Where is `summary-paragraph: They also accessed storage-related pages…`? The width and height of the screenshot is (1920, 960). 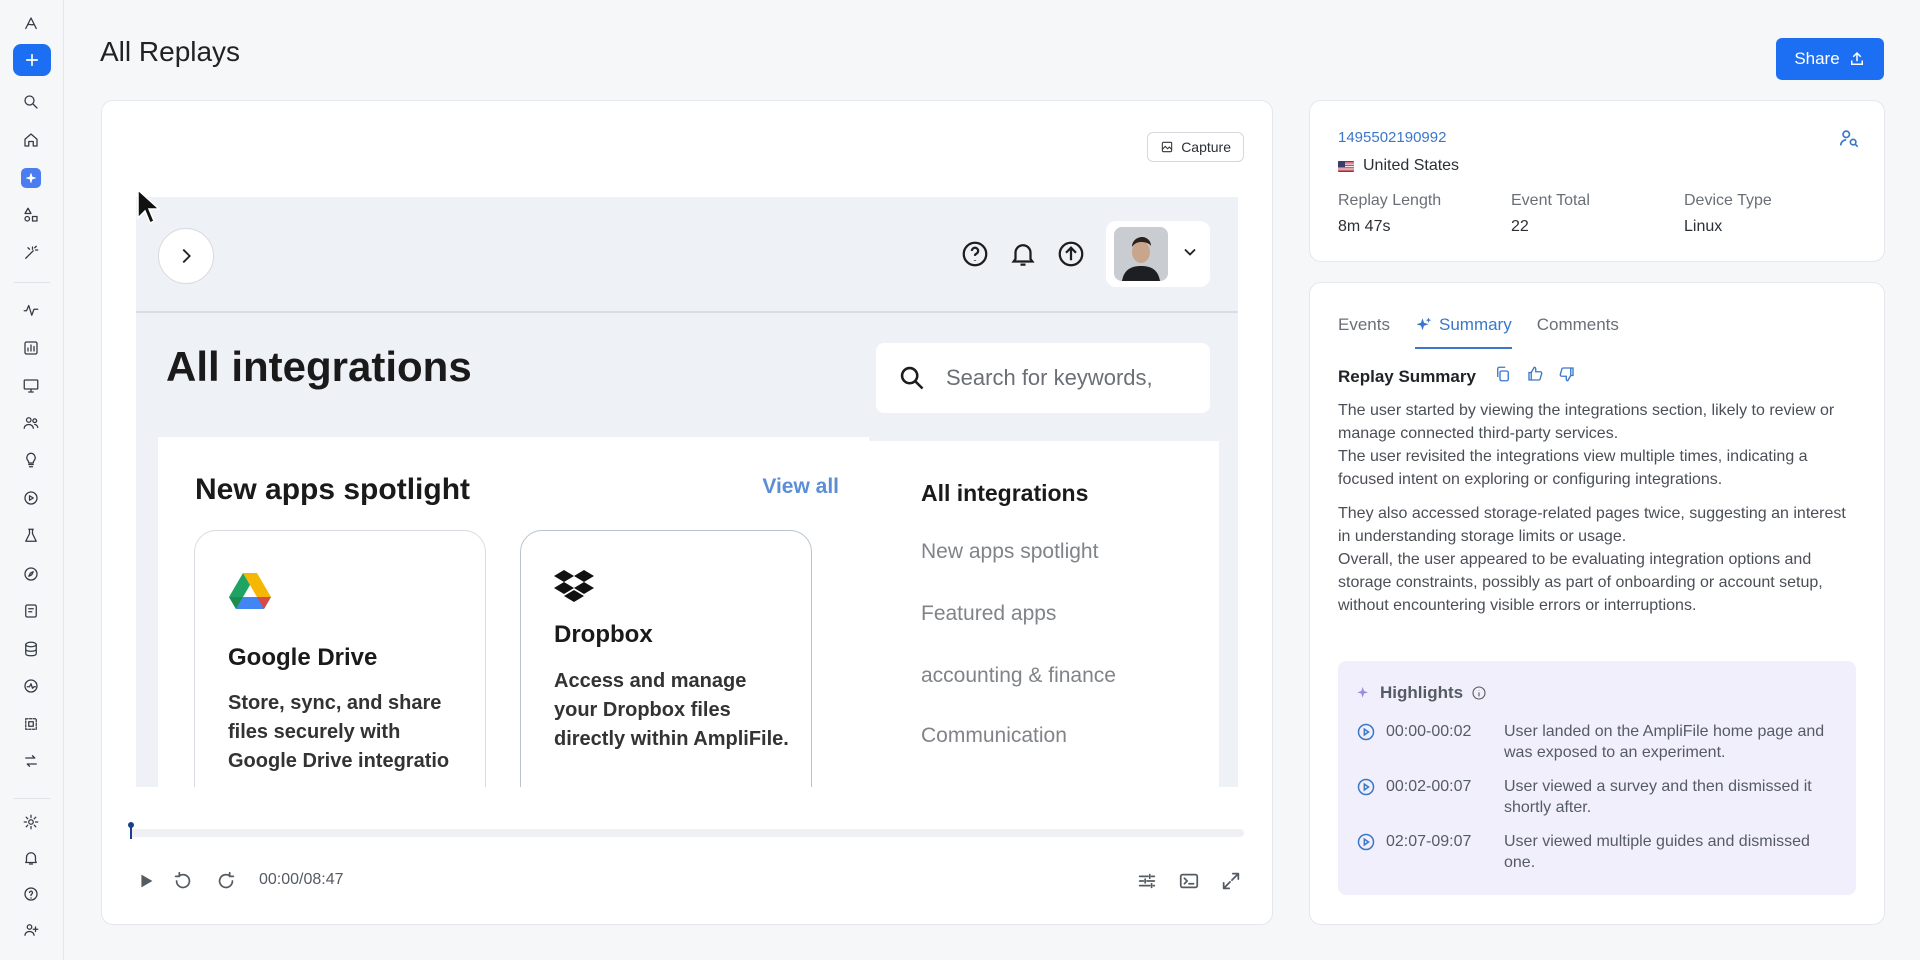
summary-paragraph: They also accessed storage-related pages… is located at coordinates (1592, 559).